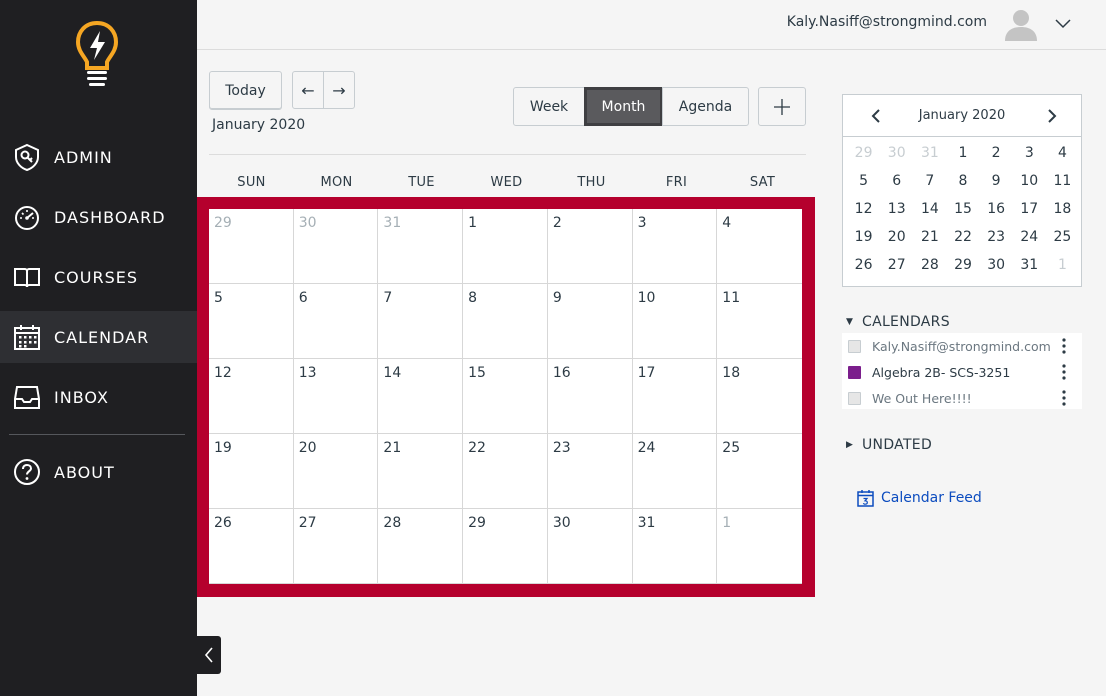 This screenshot has height=696, width=1106. Describe the element at coordinates (590, 471) in the screenshot. I see `day-cell: 23` at that location.